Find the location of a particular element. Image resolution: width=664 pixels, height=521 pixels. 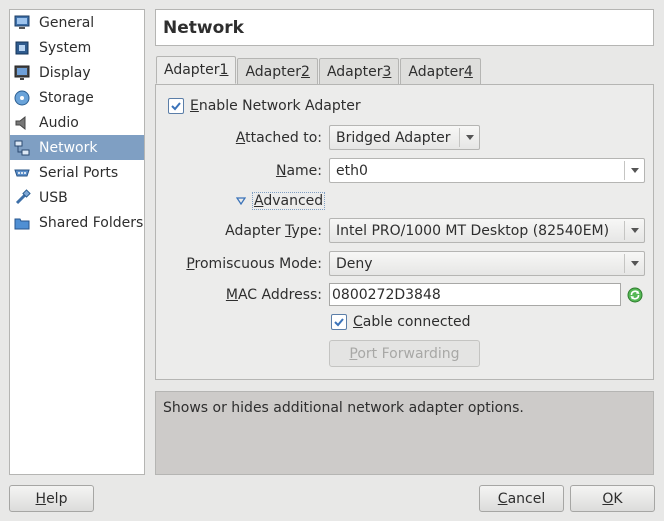

sidebar-item-usb: USB is located at coordinates (77, 197).